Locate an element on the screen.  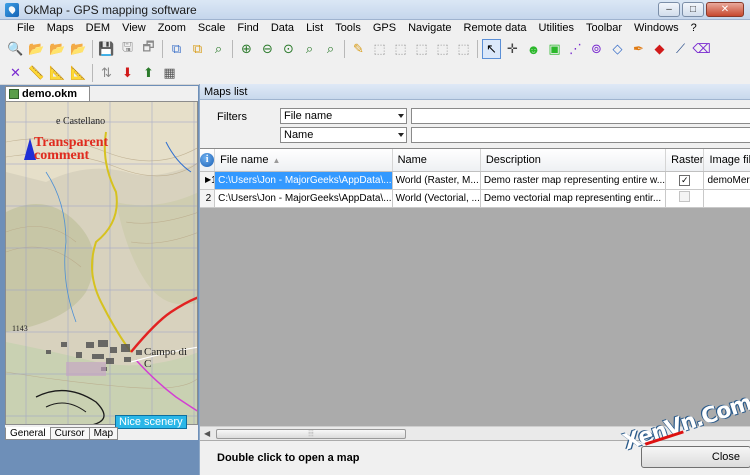
info-column-header: i is located at coordinates (208, 160).